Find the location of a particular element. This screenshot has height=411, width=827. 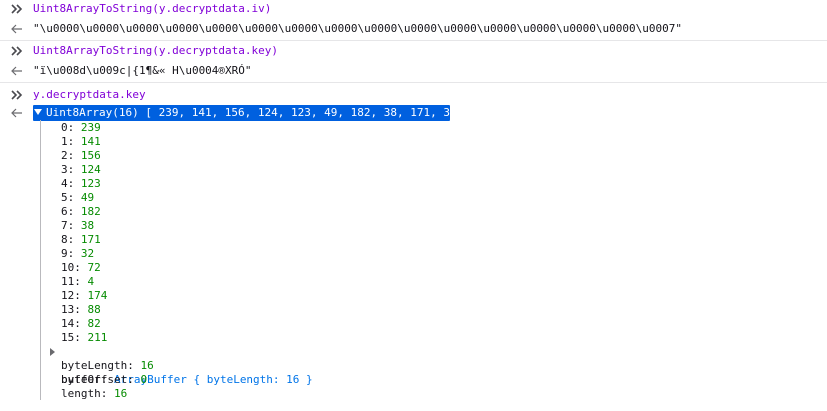

array-item: 4: 123 is located at coordinates (413, 184).